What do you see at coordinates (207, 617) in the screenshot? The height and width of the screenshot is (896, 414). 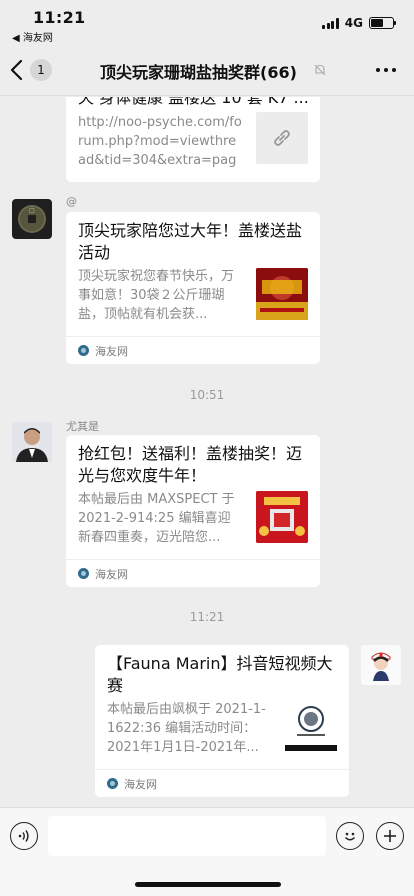 I see `timestamp: 11:21` at bounding box center [207, 617].